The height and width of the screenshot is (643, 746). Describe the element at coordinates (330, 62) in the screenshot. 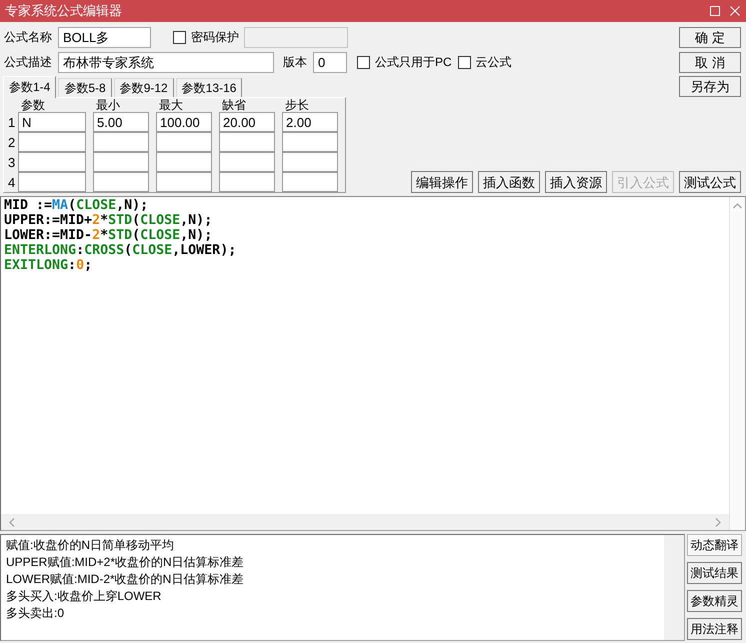

I see `version-field: 0` at that location.